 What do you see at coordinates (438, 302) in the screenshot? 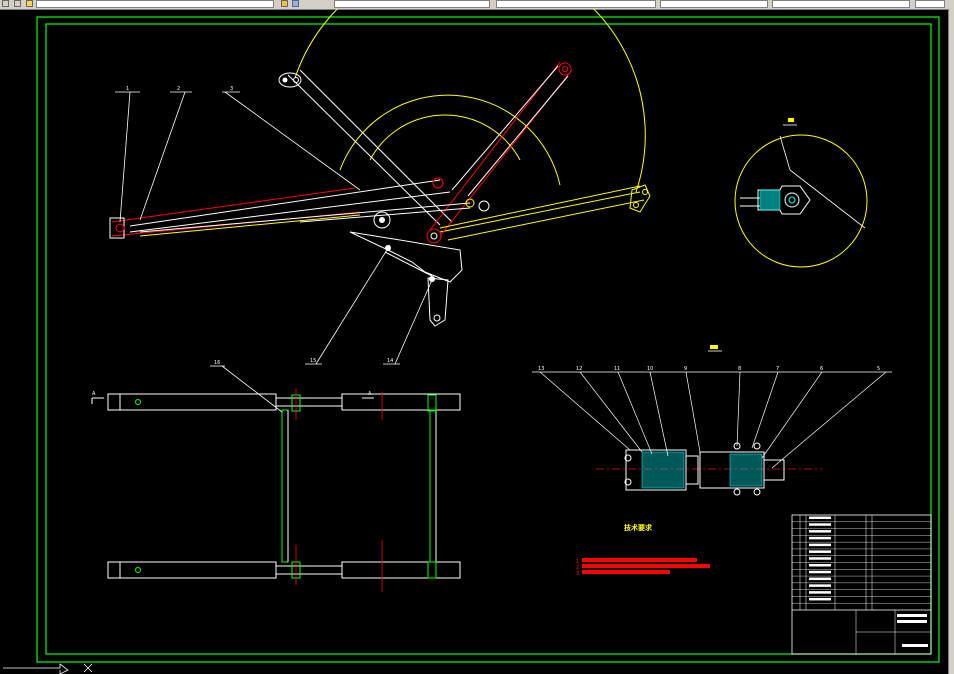
I see `foot-bracket` at bounding box center [438, 302].